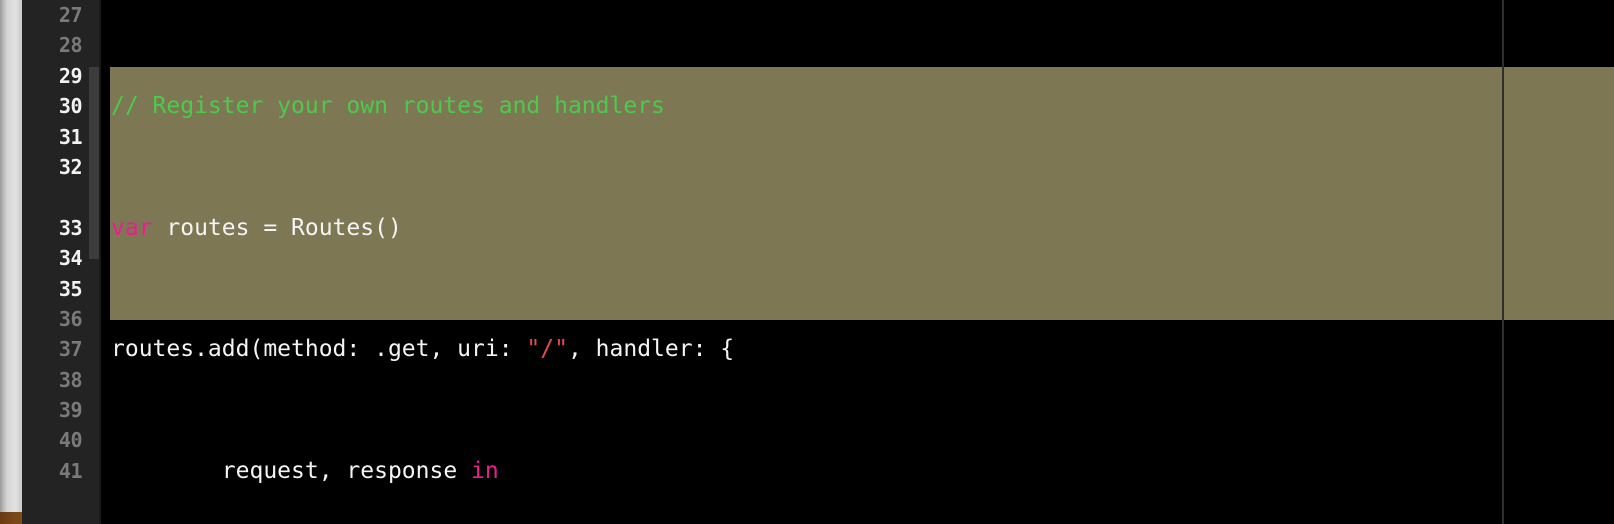 The width and height of the screenshot is (1614, 524). What do you see at coordinates (52, 76) in the screenshot?
I see `line-number: 29` at bounding box center [52, 76].